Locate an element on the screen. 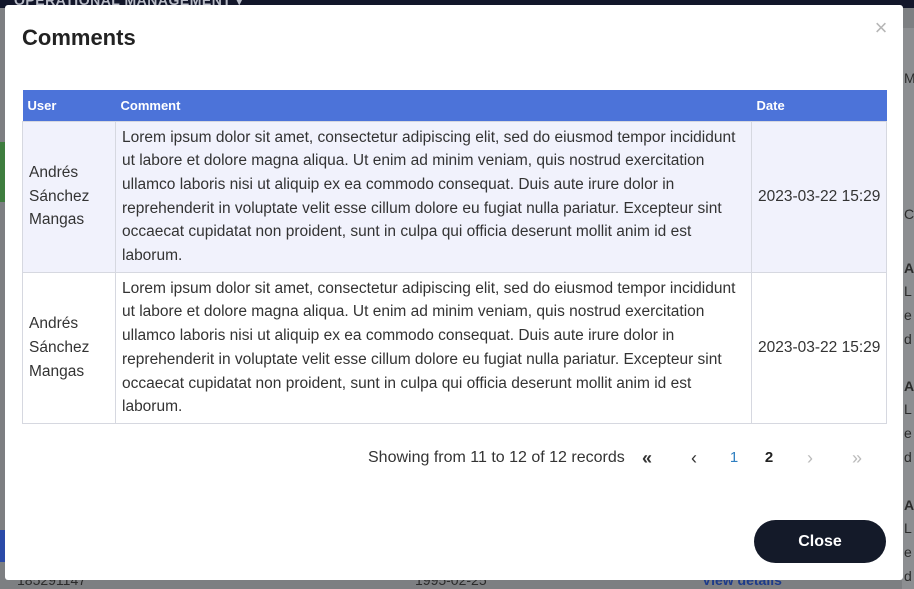  header-user: User is located at coordinates (69, 105).